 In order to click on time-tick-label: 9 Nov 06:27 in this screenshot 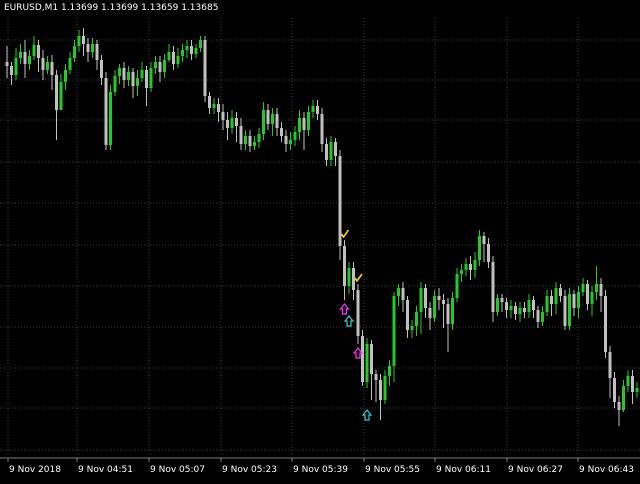, I will do `click(535, 470)`.